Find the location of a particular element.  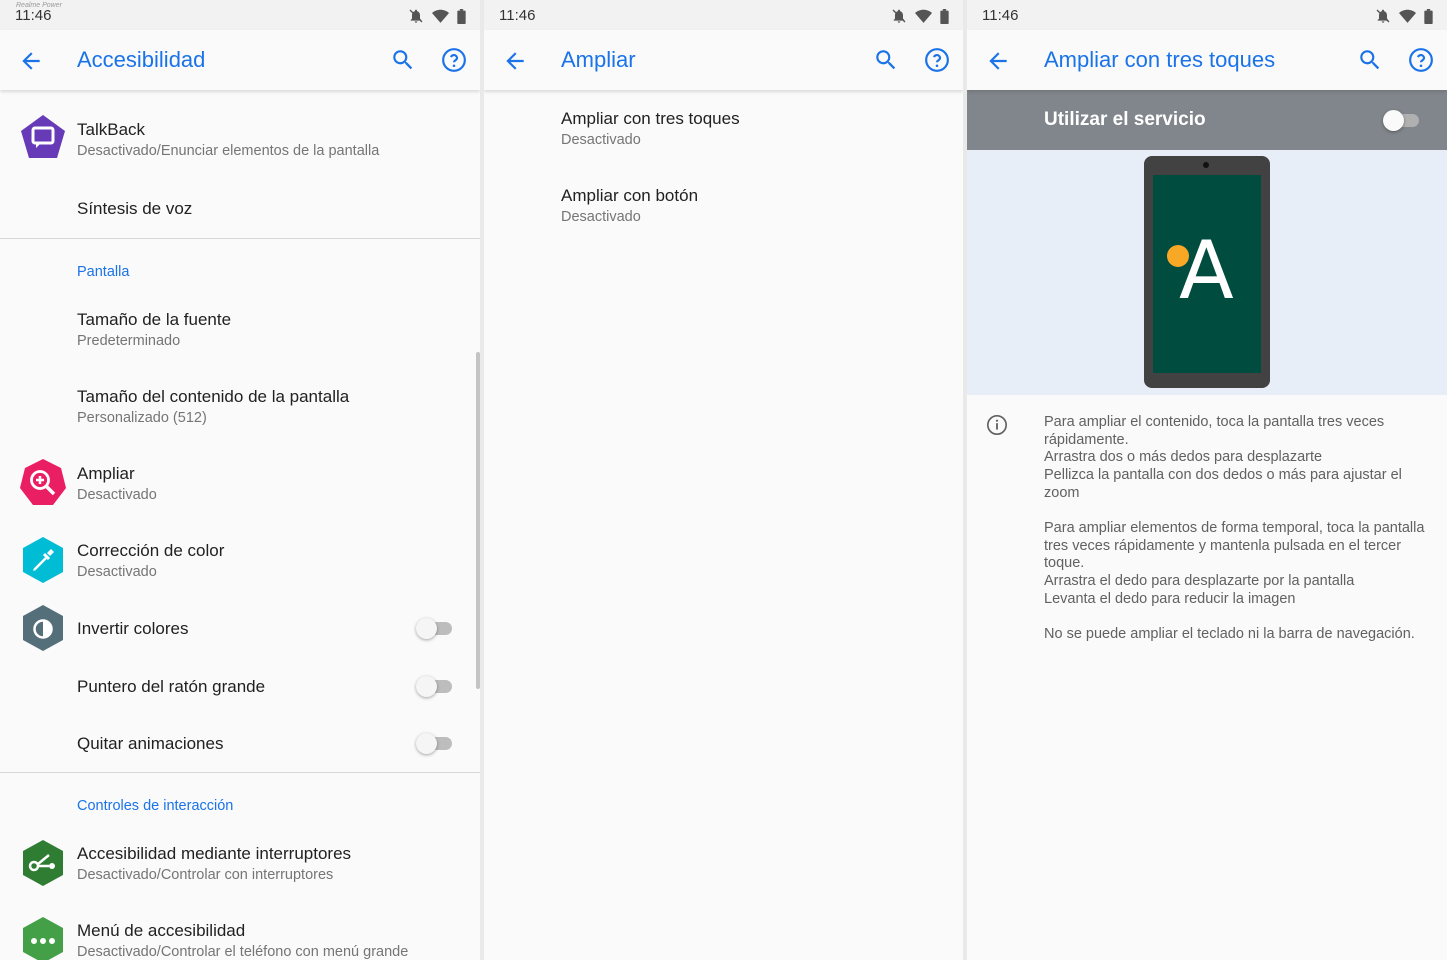

item-title: Accesibilidad mediante interruptores is located at coordinates (214, 853).